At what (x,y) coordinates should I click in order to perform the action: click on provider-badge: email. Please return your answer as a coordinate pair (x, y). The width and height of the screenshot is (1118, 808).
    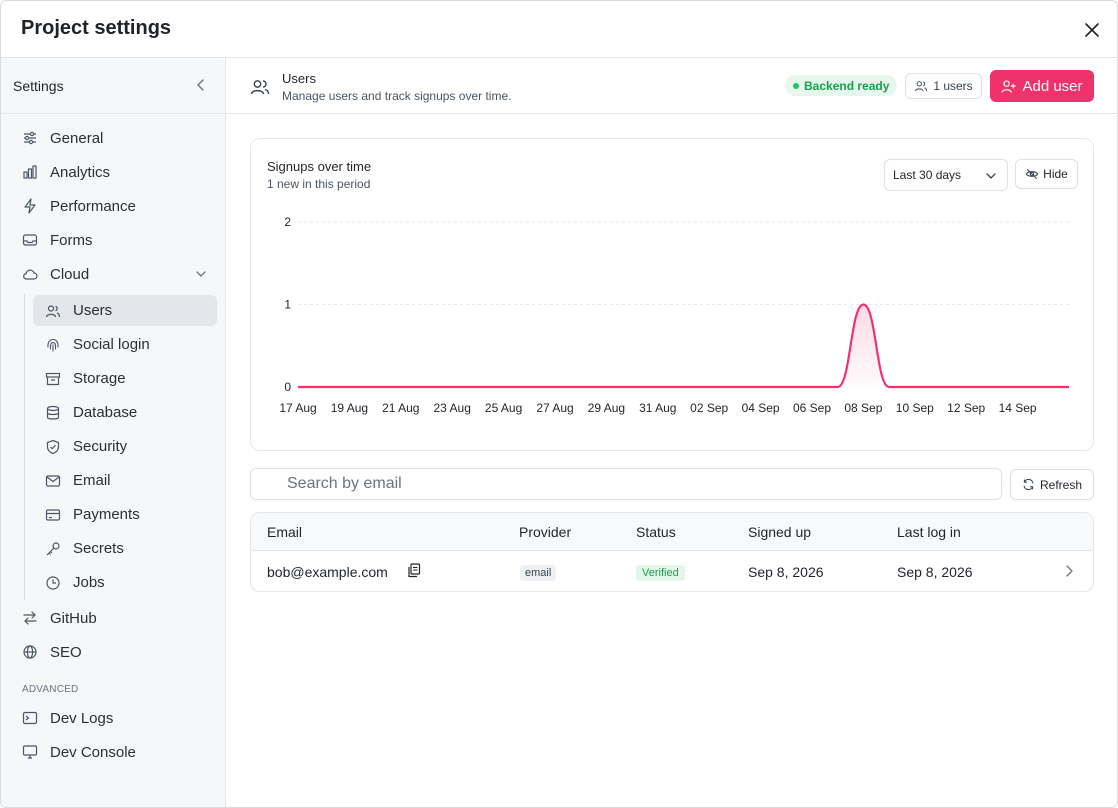
    Looking at the image, I should click on (538, 573).